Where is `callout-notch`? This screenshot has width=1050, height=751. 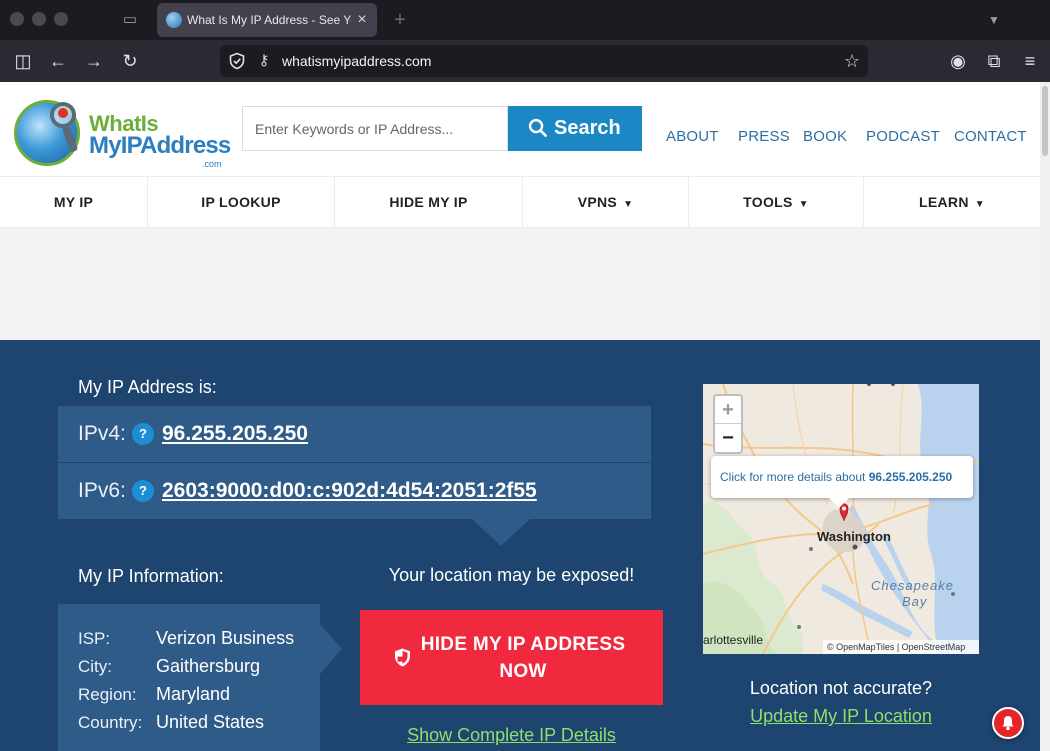
callout-notch is located at coordinates (501, 532).